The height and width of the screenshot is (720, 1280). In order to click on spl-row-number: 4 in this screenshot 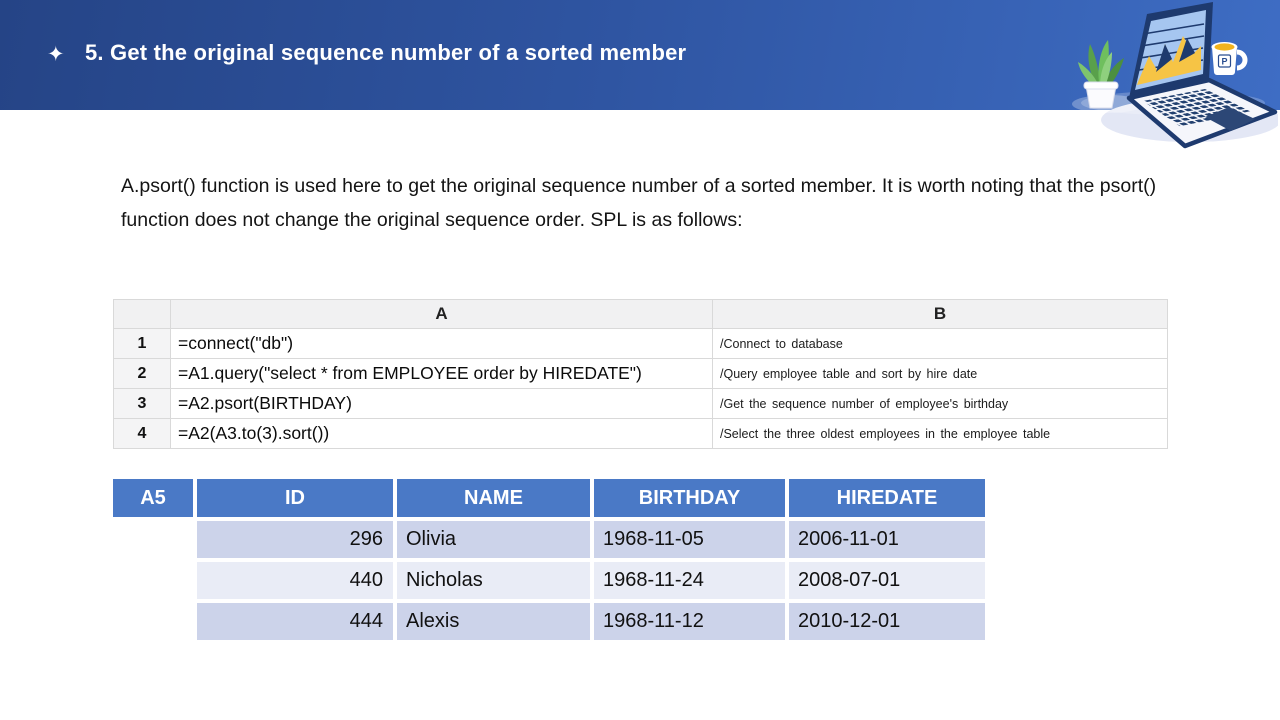, I will do `click(142, 433)`.